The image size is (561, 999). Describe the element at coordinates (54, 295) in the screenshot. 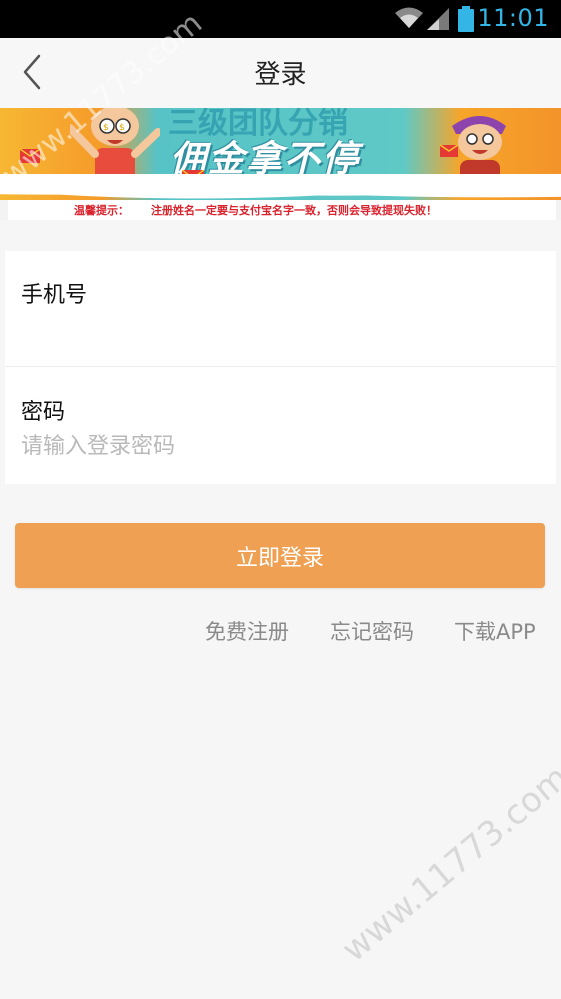

I see `phone-label: 手机号` at that location.